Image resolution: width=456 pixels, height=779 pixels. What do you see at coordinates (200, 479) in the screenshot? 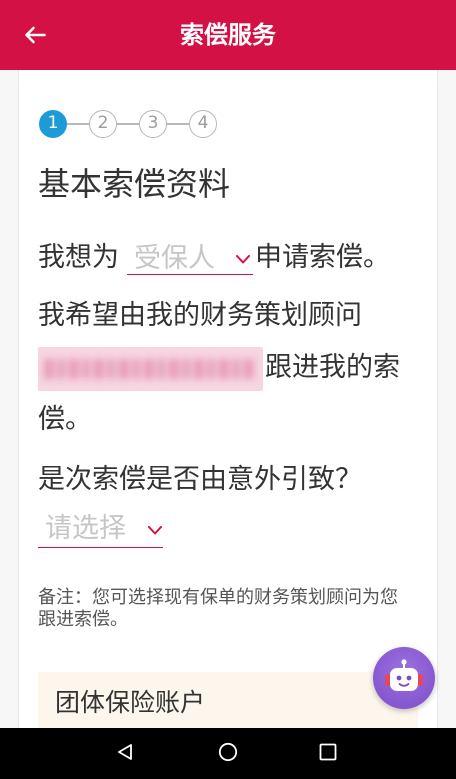
I see `accident-question: 是次索偿是否由意外引致？` at bounding box center [200, 479].